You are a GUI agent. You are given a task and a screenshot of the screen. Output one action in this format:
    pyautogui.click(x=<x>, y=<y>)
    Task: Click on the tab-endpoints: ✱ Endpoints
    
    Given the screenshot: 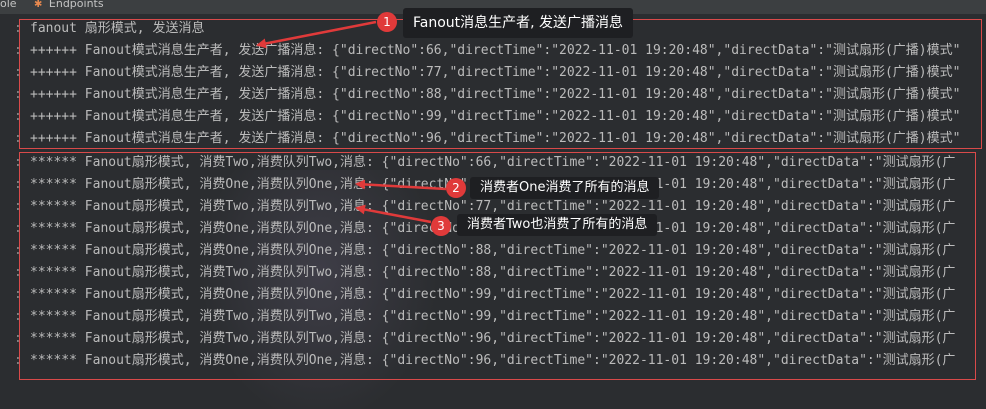 What is the action you would take?
    pyautogui.click(x=69, y=5)
    